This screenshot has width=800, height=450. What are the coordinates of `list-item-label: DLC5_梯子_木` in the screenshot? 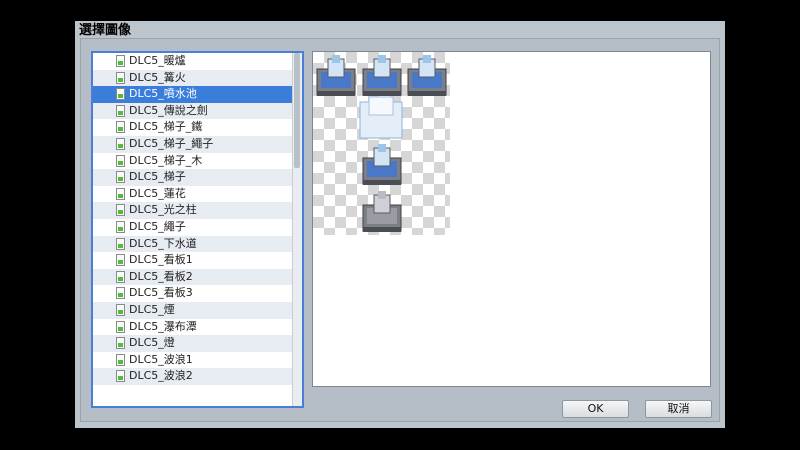 It's located at (166, 160).